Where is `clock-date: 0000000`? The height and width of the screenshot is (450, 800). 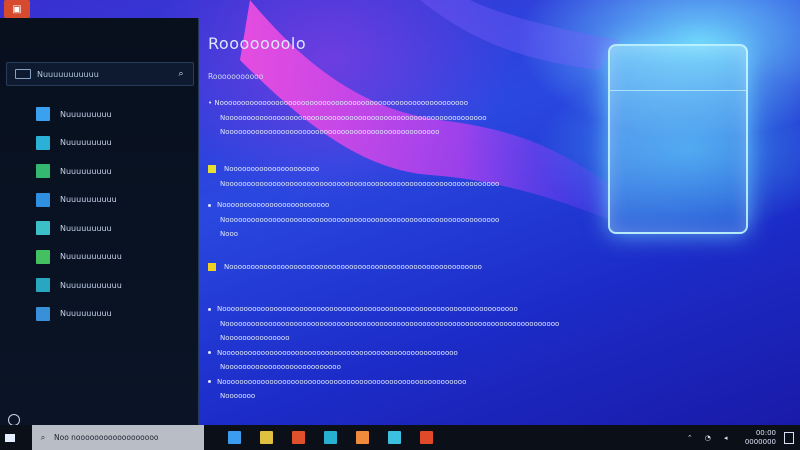 clock-date: 0000000 is located at coordinates (760, 441).